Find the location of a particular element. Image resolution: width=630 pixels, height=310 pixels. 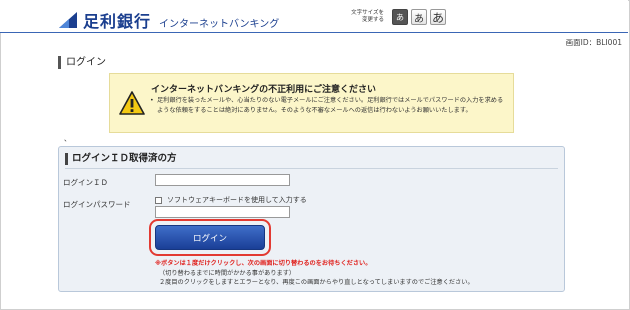

header: 足利銀行 インターネットバンキング 文字サイズを変更する あ あ あ is located at coordinates (314, 16).